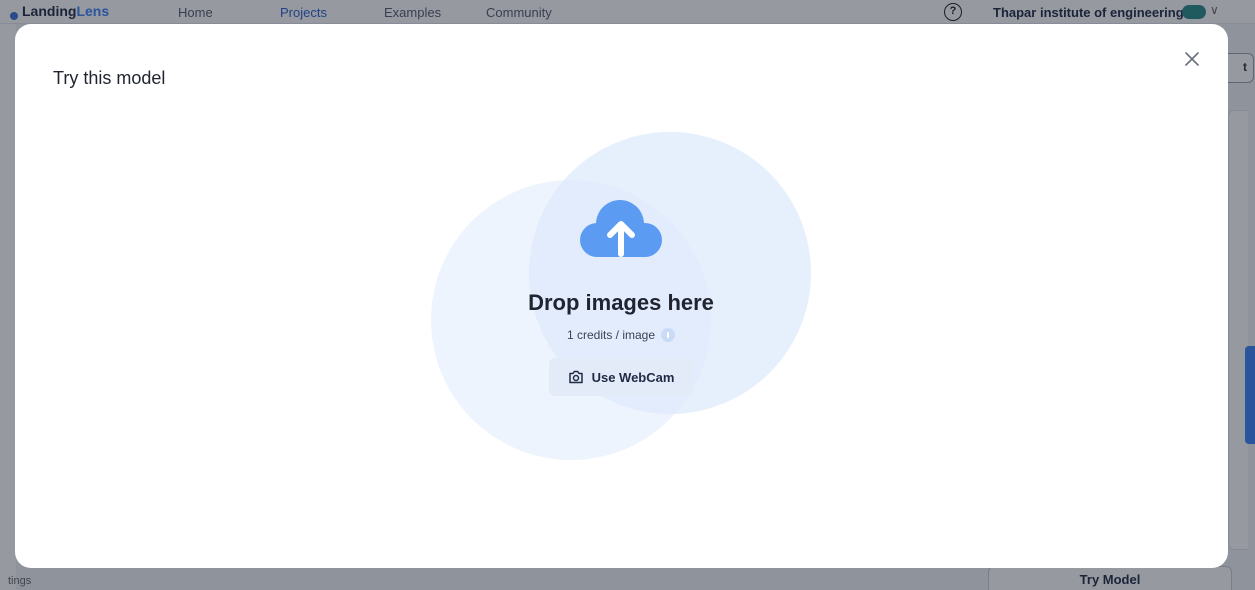 Image resolution: width=1255 pixels, height=590 pixels. What do you see at coordinates (633, 377) in the screenshot?
I see `use-webcam-label: Use WebCam` at bounding box center [633, 377].